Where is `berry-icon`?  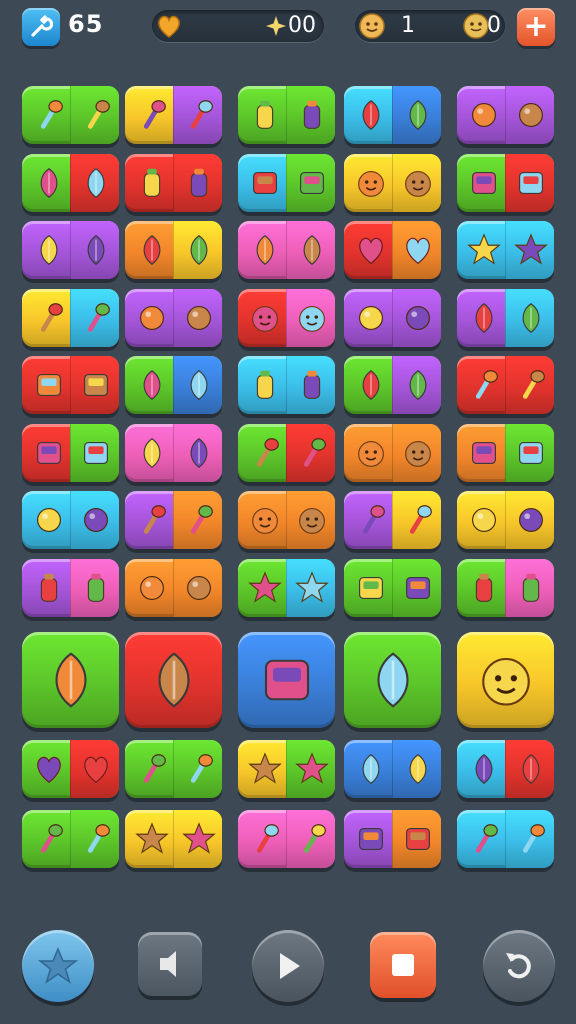 berry-icon is located at coordinates (418, 320).